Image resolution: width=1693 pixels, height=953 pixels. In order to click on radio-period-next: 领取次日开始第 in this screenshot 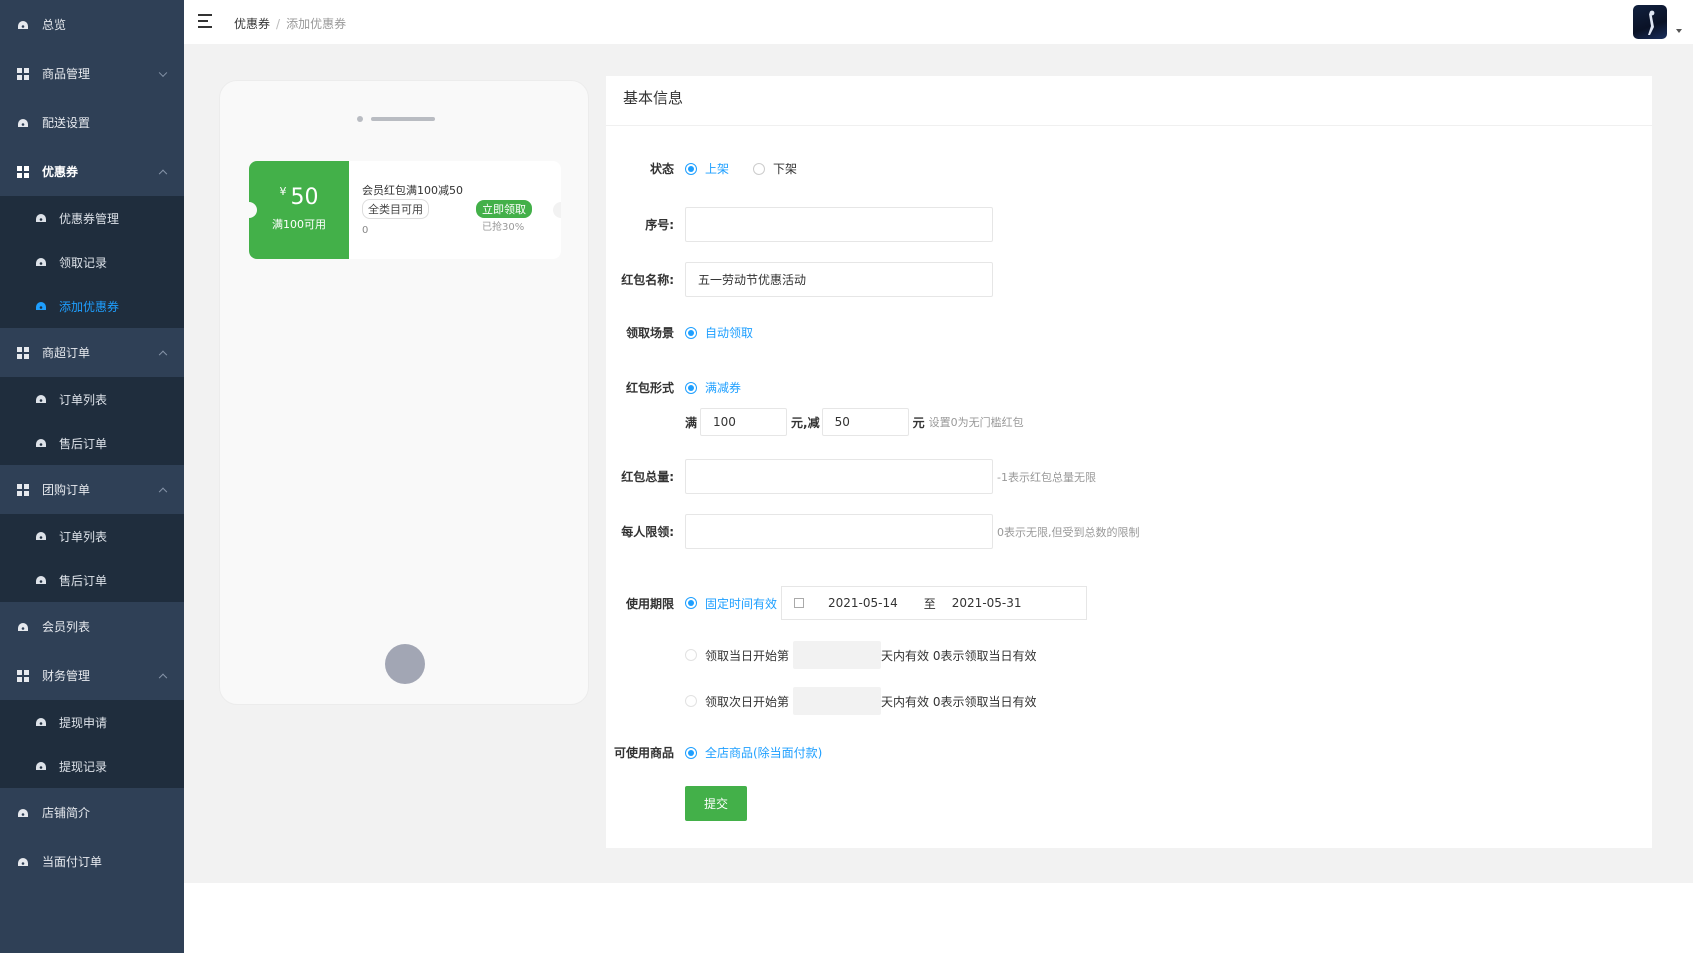, I will do `click(737, 701)`.